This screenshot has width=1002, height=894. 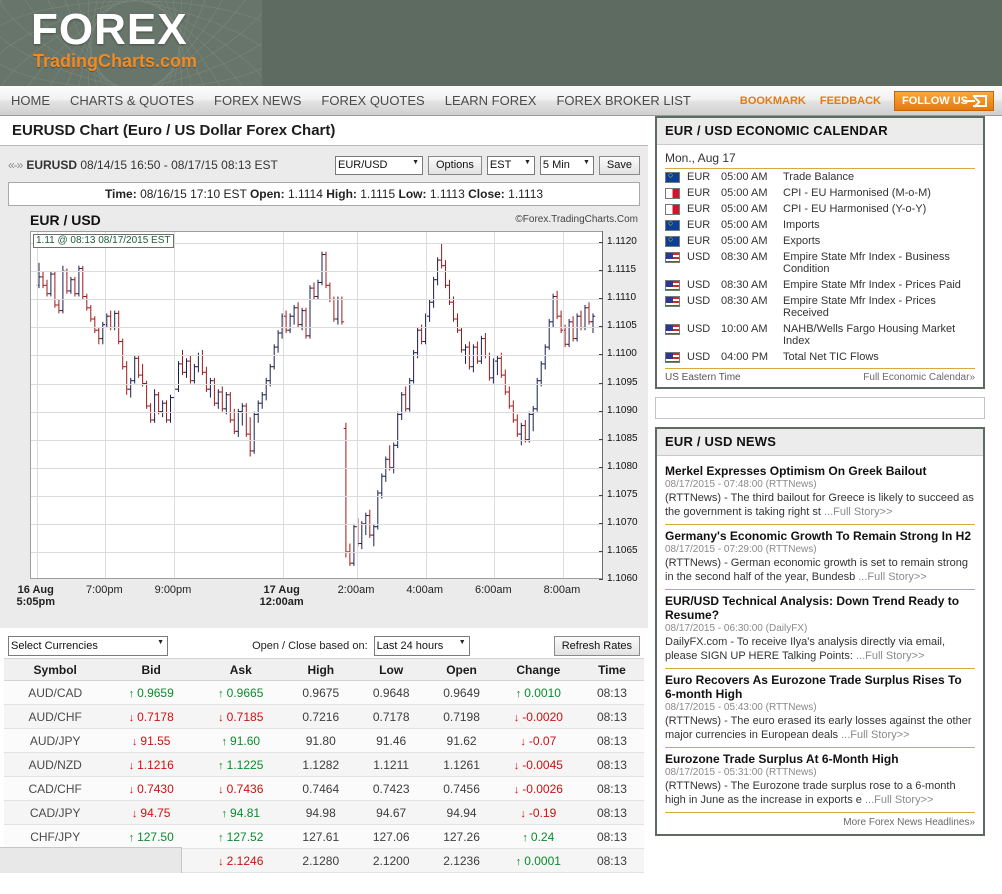 I want to click on calendar-row: EUR 05:00 AM Imports, so click(x=820, y=225).